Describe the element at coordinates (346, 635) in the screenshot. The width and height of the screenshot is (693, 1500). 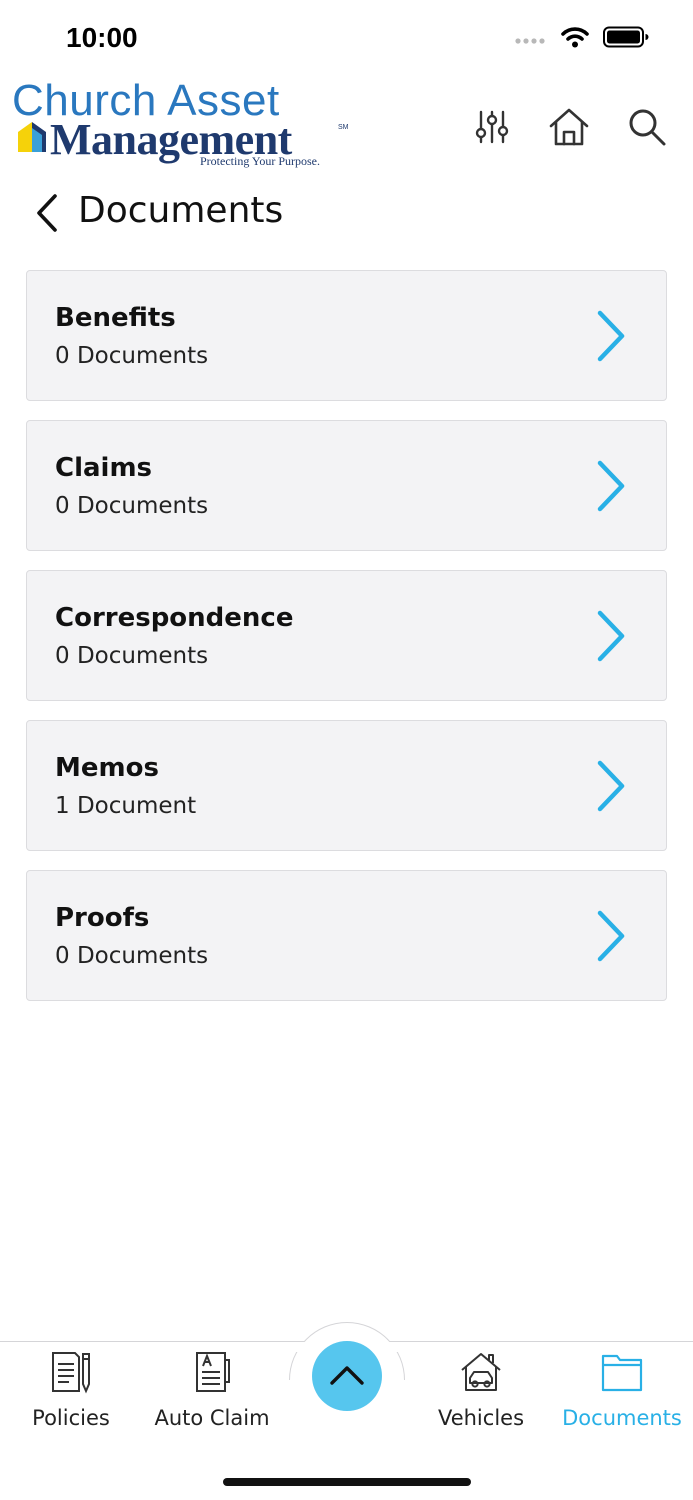
I see `category-card-correspondence: Correspondence 0 Documents` at that location.